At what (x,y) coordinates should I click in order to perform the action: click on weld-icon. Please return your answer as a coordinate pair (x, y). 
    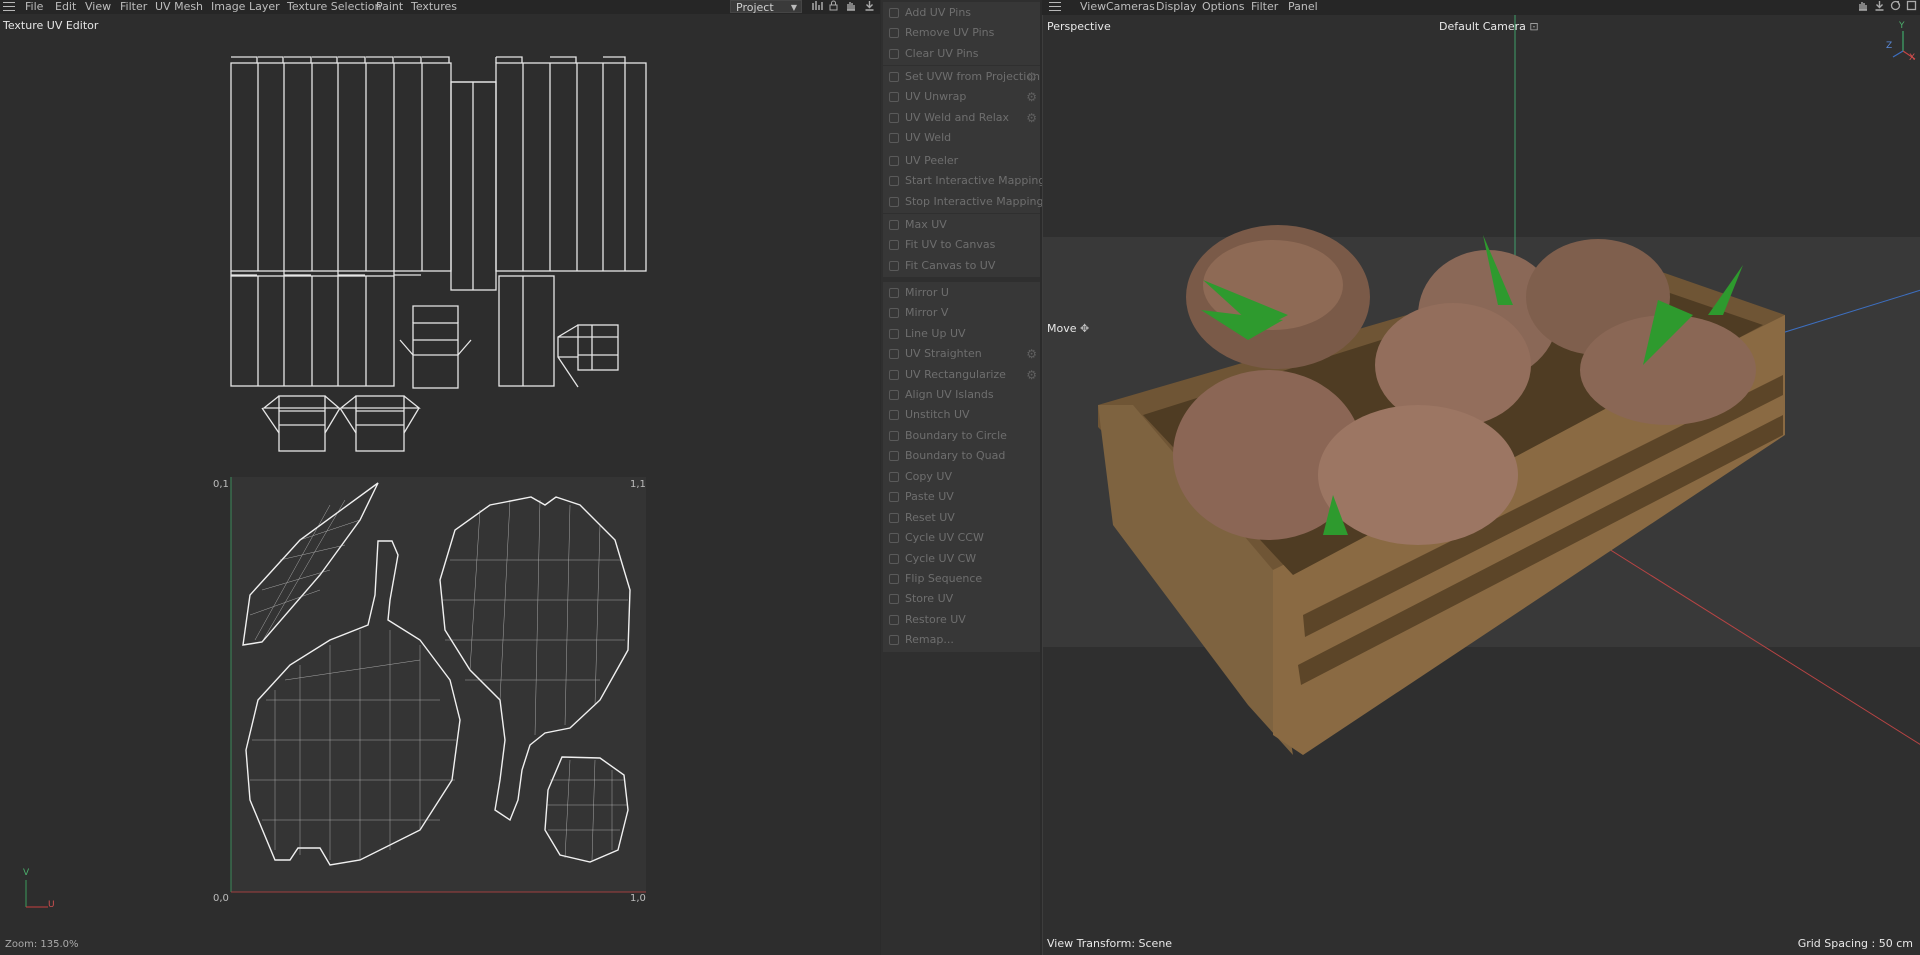
    Looking at the image, I should click on (894, 138).